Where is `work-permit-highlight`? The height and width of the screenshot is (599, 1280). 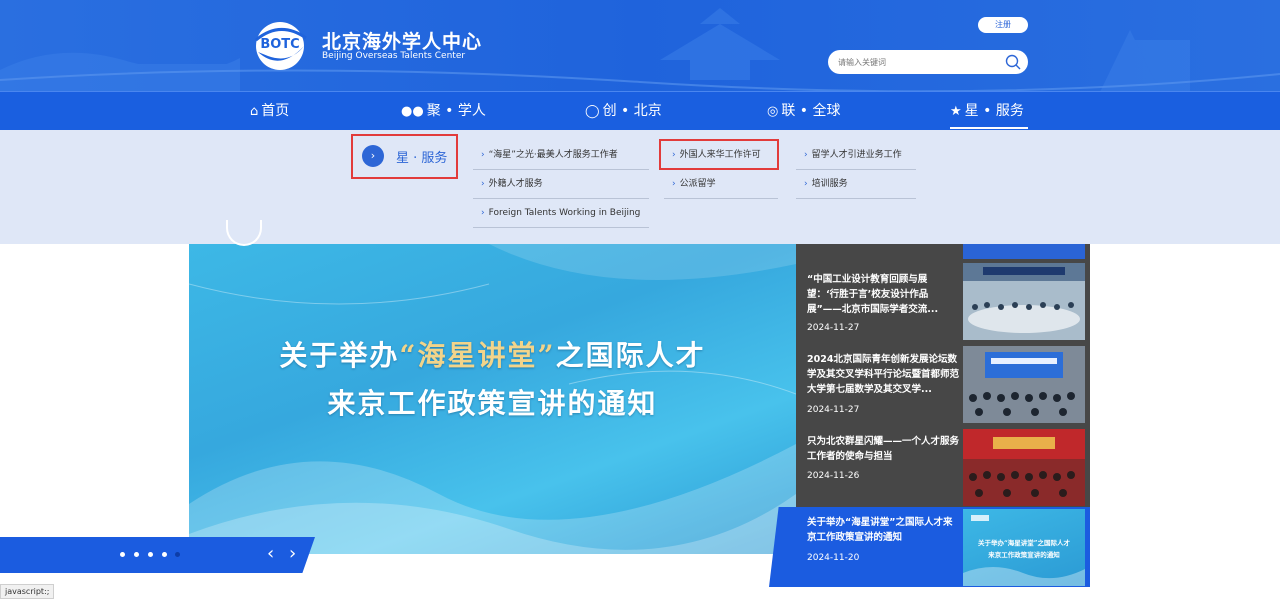 work-permit-highlight is located at coordinates (719, 154).